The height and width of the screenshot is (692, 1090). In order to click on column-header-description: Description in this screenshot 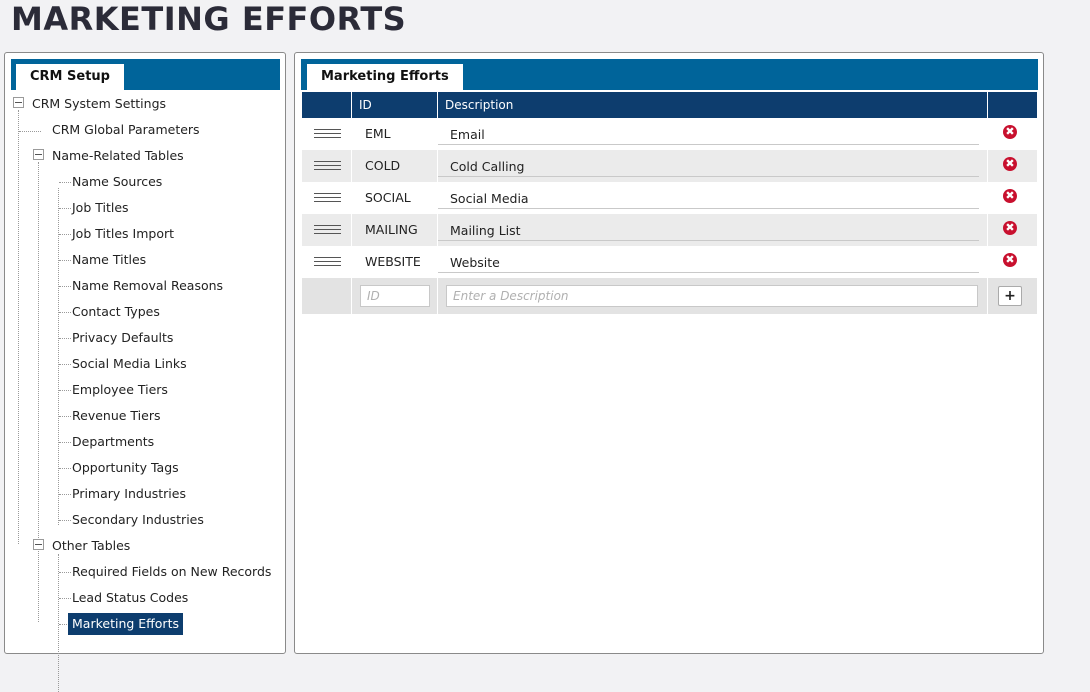, I will do `click(712, 105)`.